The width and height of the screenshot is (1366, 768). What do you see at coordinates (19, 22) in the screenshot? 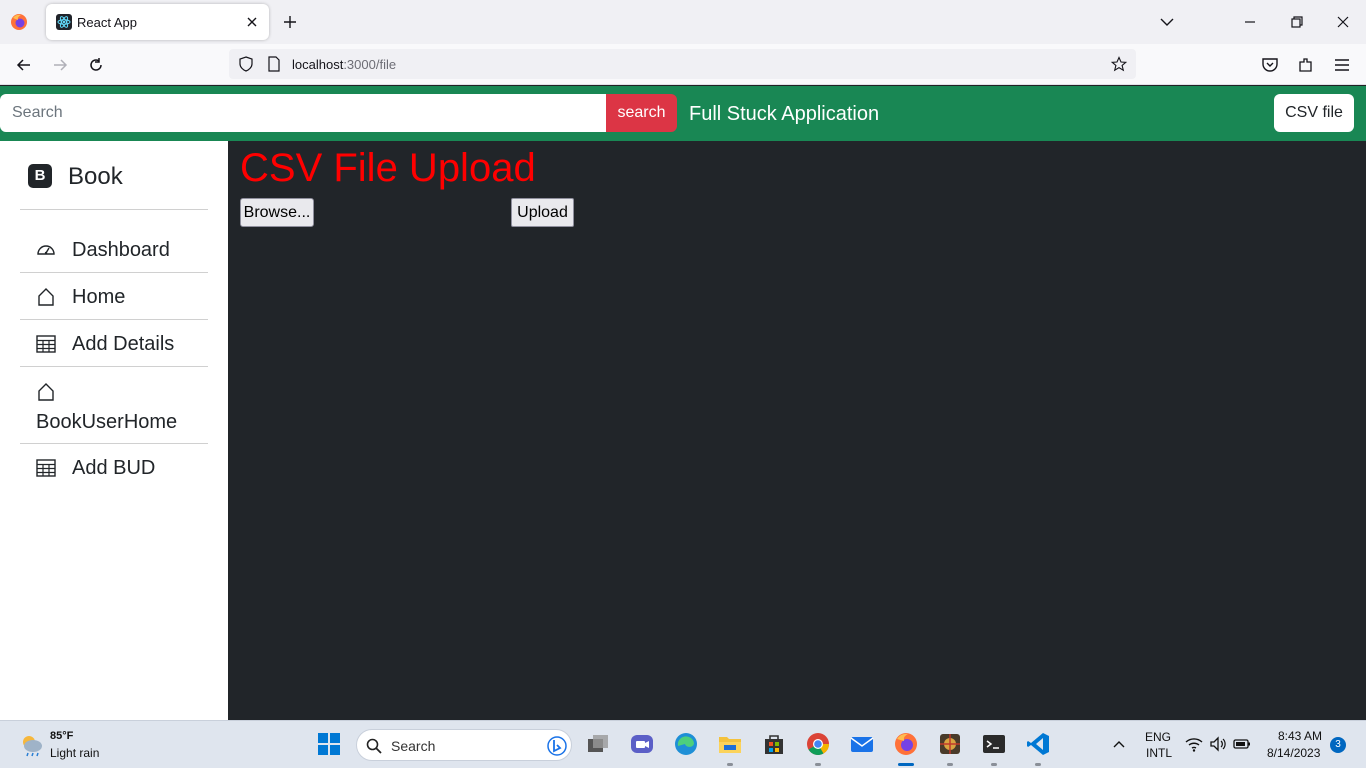
I see `firefox-icon` at bounding box center [19, 22].